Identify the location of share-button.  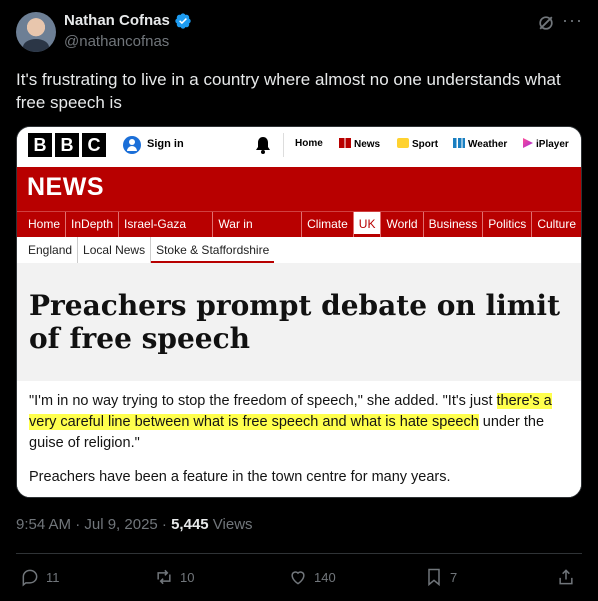
(566, 577).